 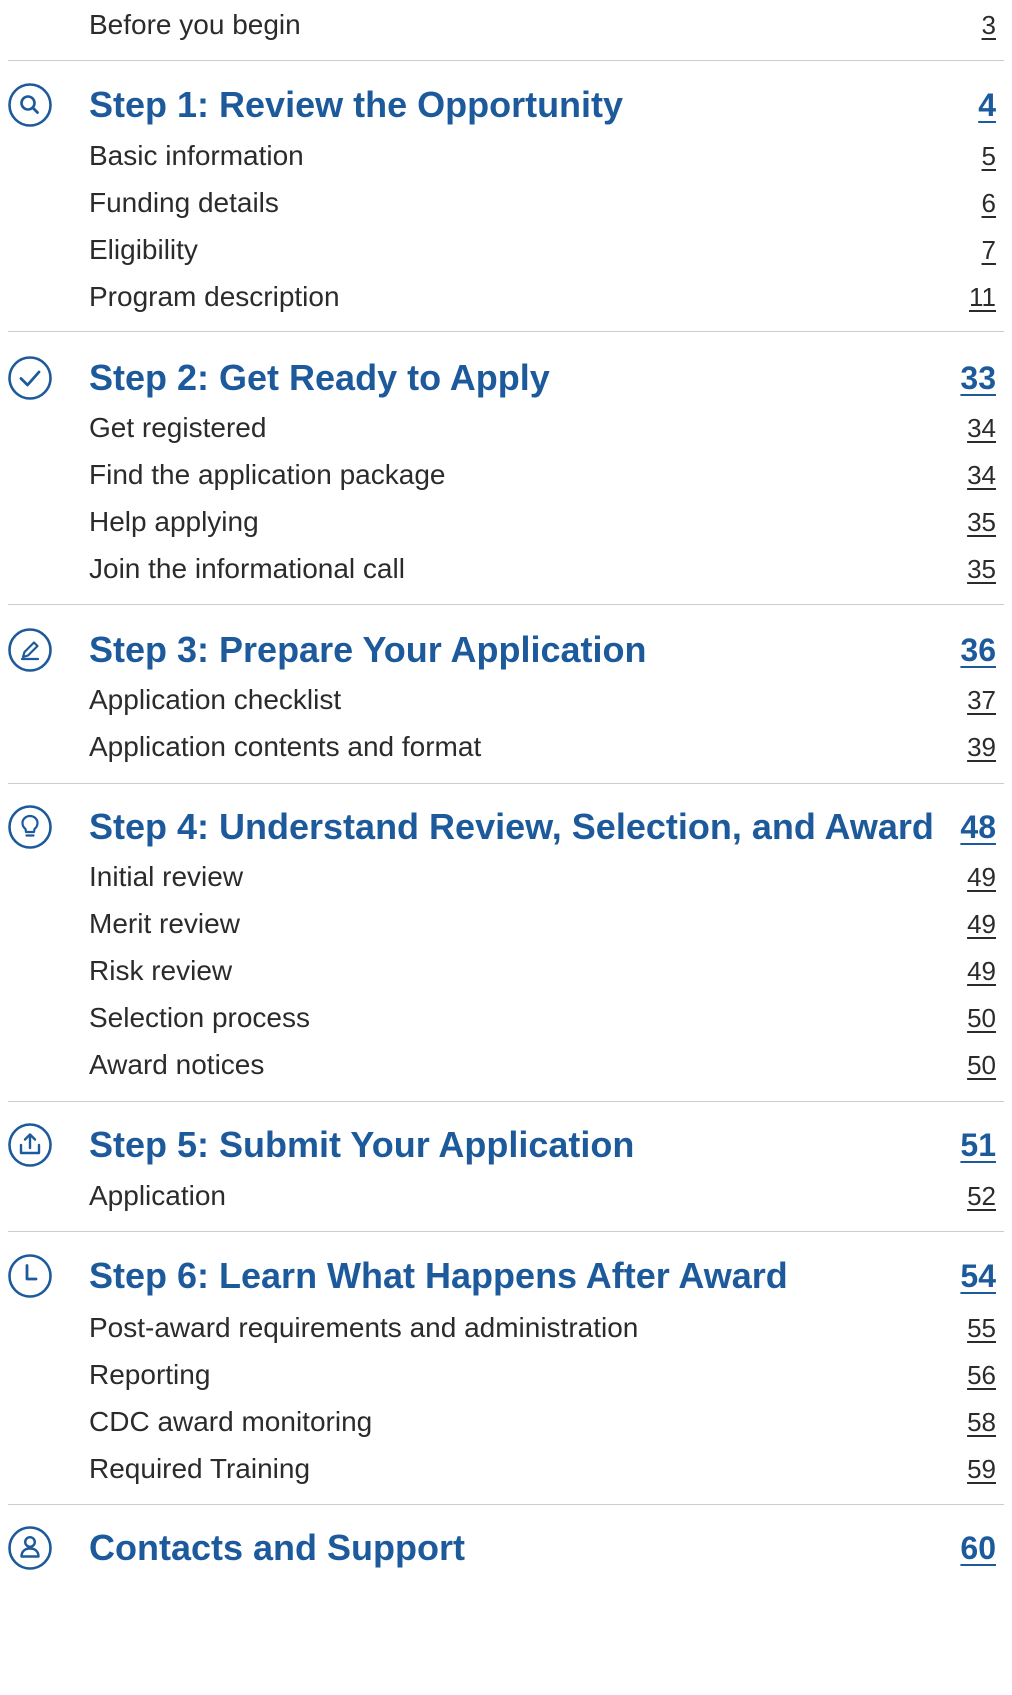 I want to click on pencil-icon, so click(x=30, y=650).